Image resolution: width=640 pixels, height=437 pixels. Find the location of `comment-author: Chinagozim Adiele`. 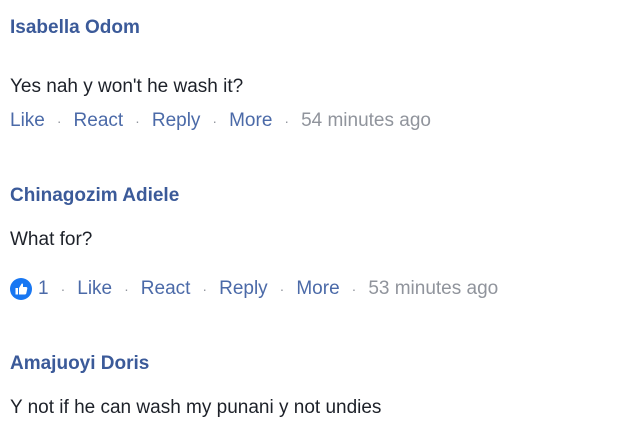

comment-author: Chinagozim Adiele is located at coordinates (94, 196).